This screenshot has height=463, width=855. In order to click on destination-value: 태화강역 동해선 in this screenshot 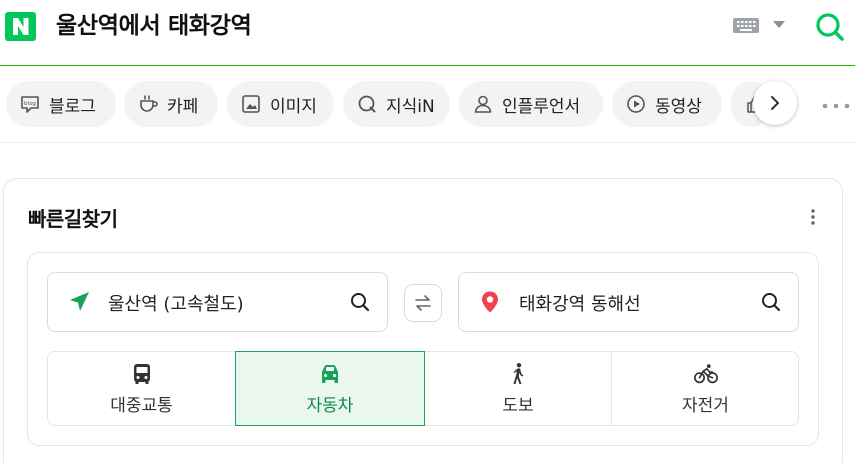, I will do `click(580, 304)`.